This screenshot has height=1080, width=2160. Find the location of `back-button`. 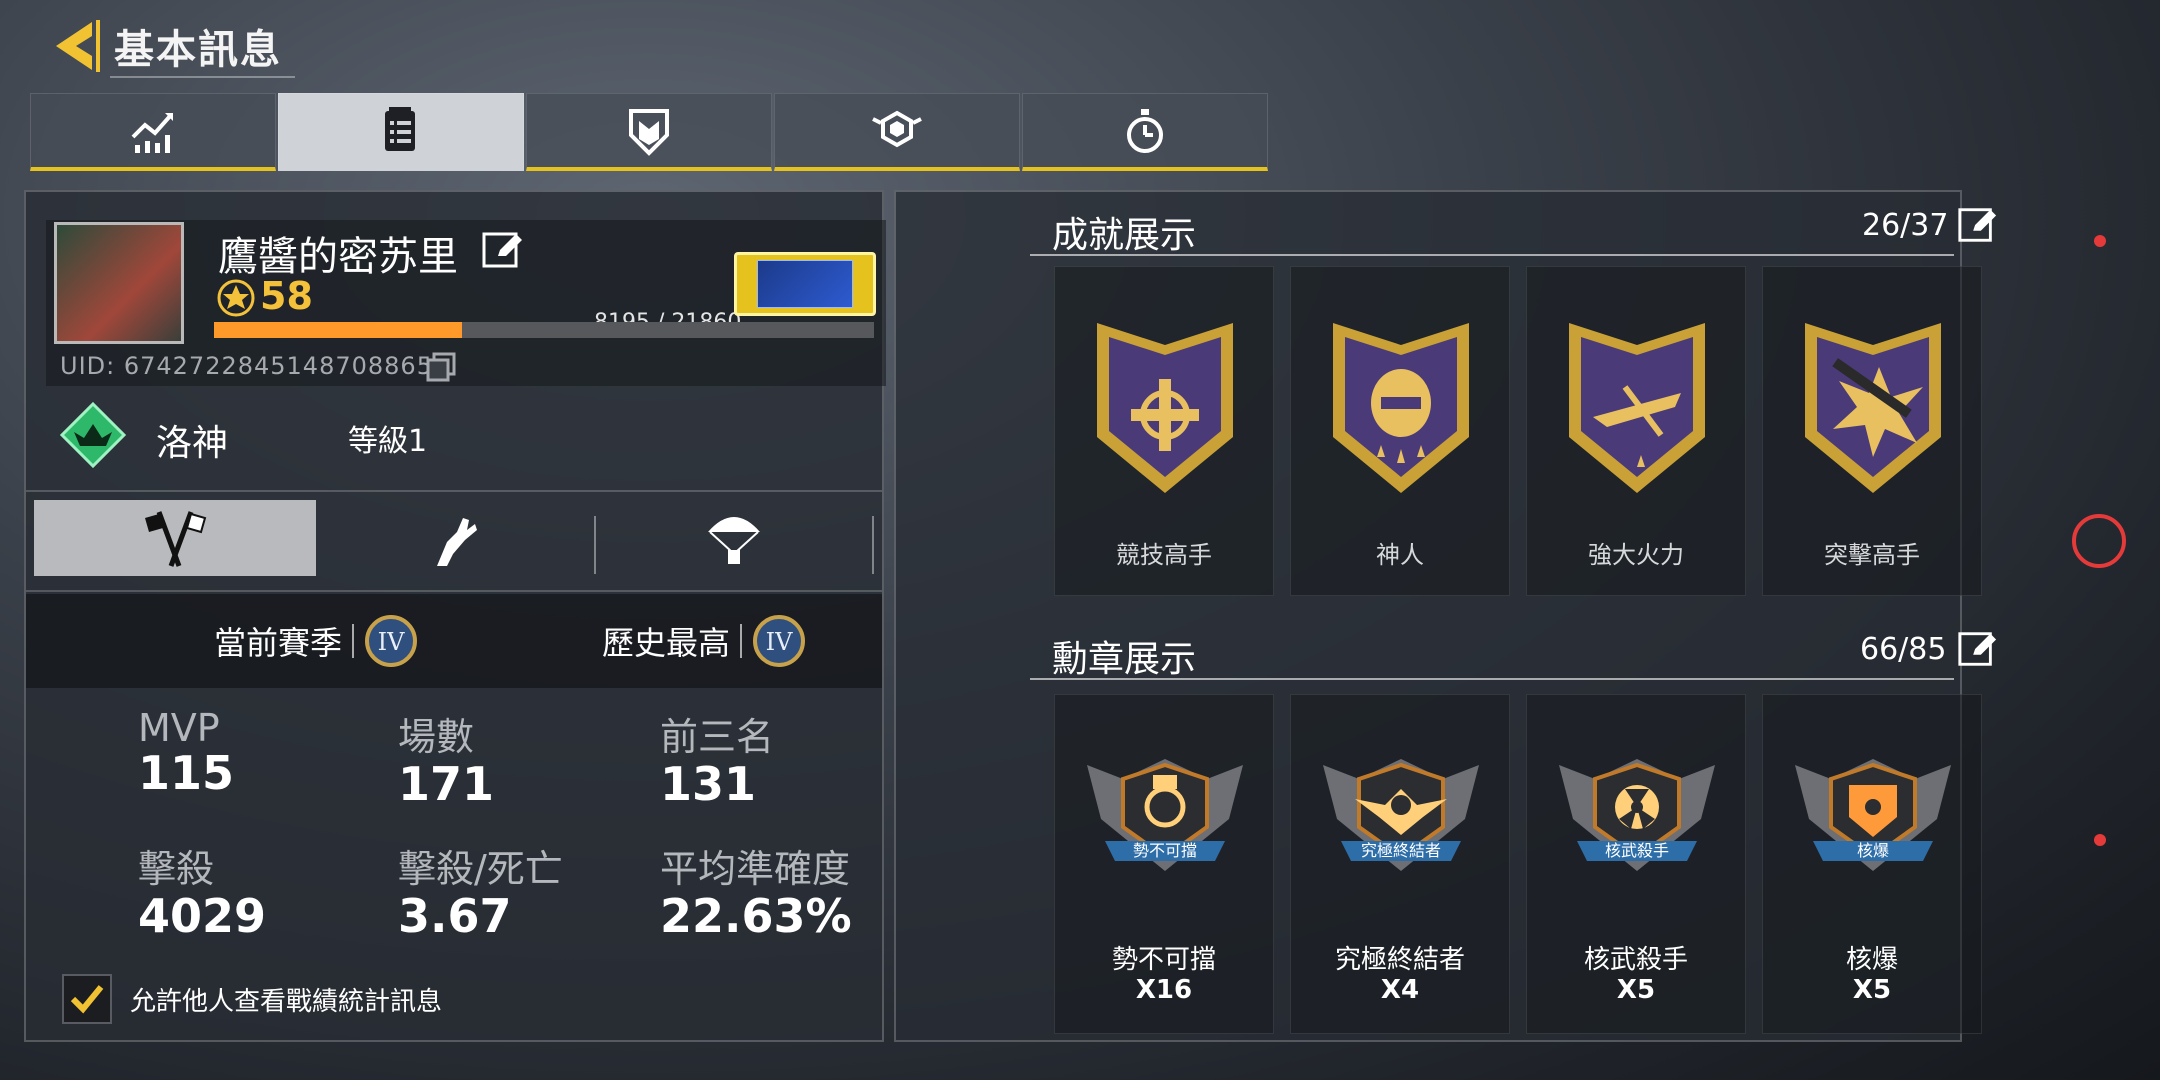

back-button is located at coordinates (74, 46).